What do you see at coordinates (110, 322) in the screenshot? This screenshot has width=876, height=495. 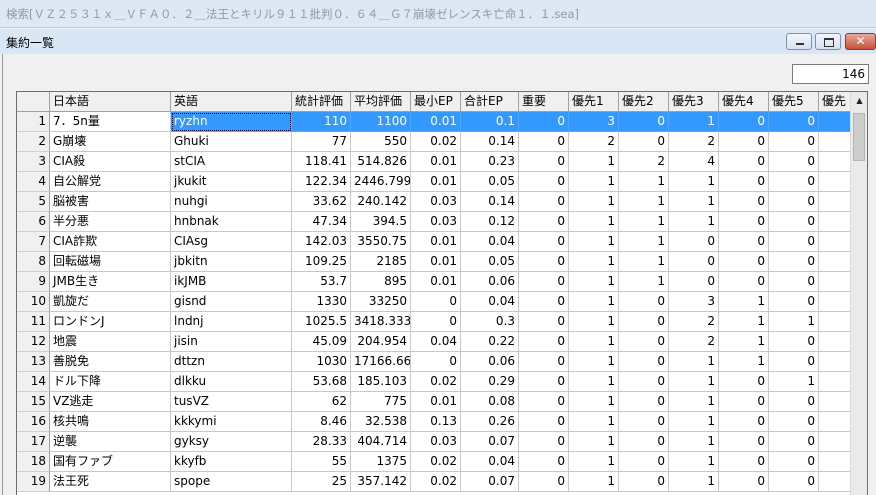 I see `table-cell: ロンドンJ` at bounding box center [110, 322].